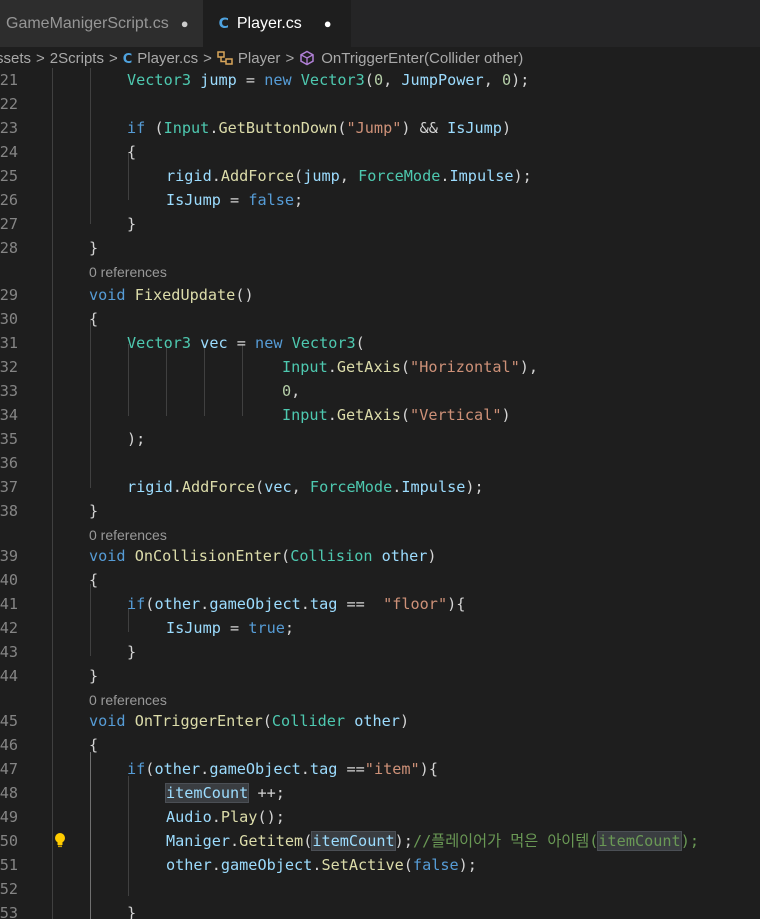  I want to click on code-line: 29 void FixedUpdate(), so click(380, 295).